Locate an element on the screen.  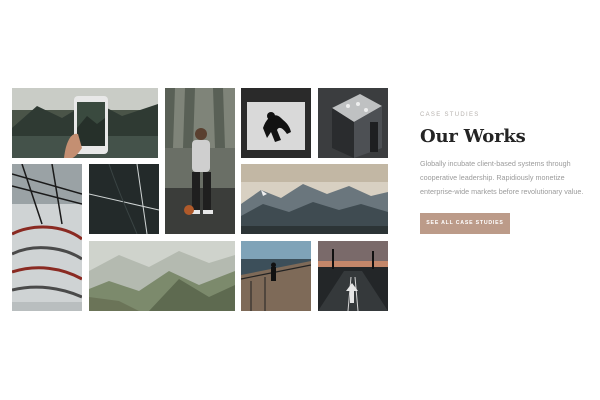
gallery-image-rooftop is located at coordinates (353, 123).